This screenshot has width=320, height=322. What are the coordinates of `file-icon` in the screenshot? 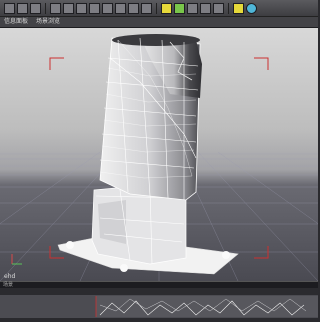 It's located at (9, 8).